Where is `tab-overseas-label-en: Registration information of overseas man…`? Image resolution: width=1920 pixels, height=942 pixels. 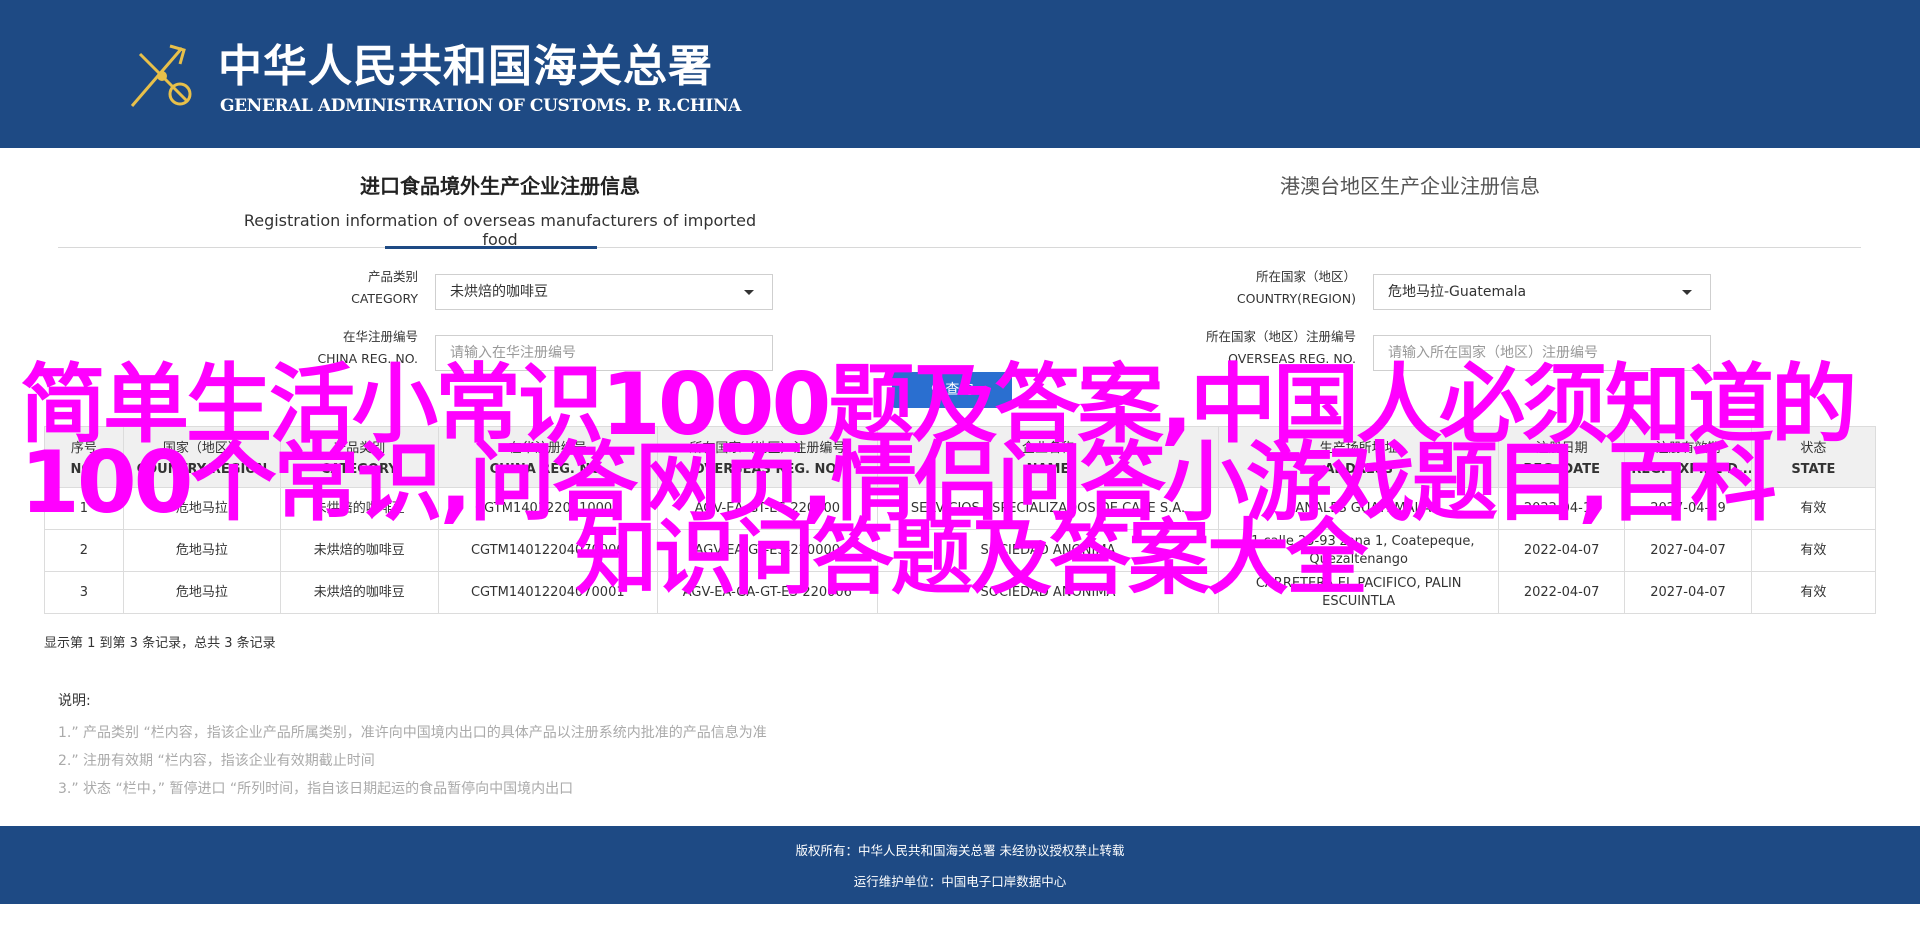 tab-overseas-label-en: Registration information of overseas man… is located at coordinates (500, 230).